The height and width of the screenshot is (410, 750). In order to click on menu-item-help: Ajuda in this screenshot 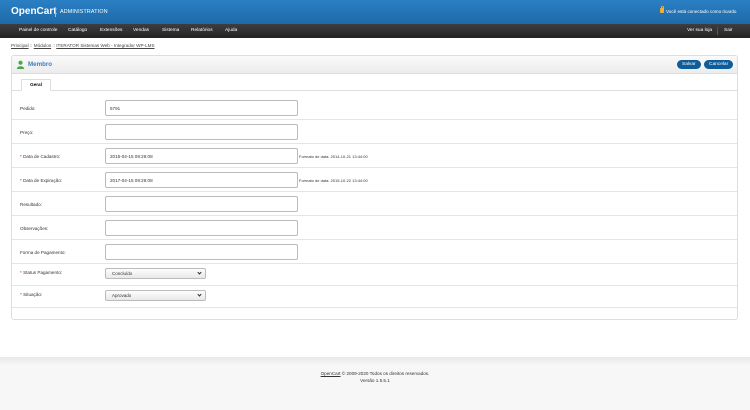, I will do `click(231, 30)`.